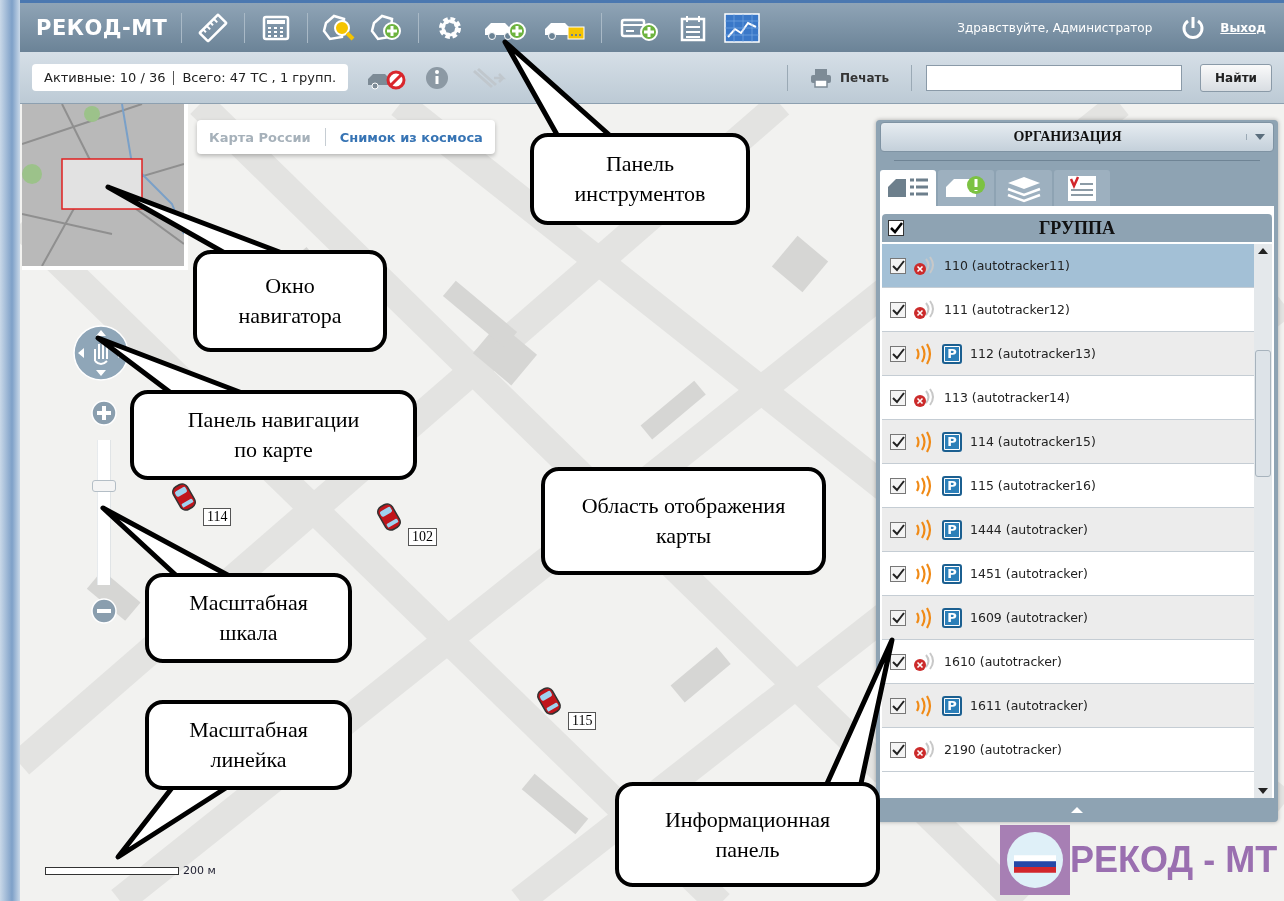  What do you see at coordinates (1236, 77) in the screenshot?
I see `search-button: Найти` at bounding box center [1236, 77].